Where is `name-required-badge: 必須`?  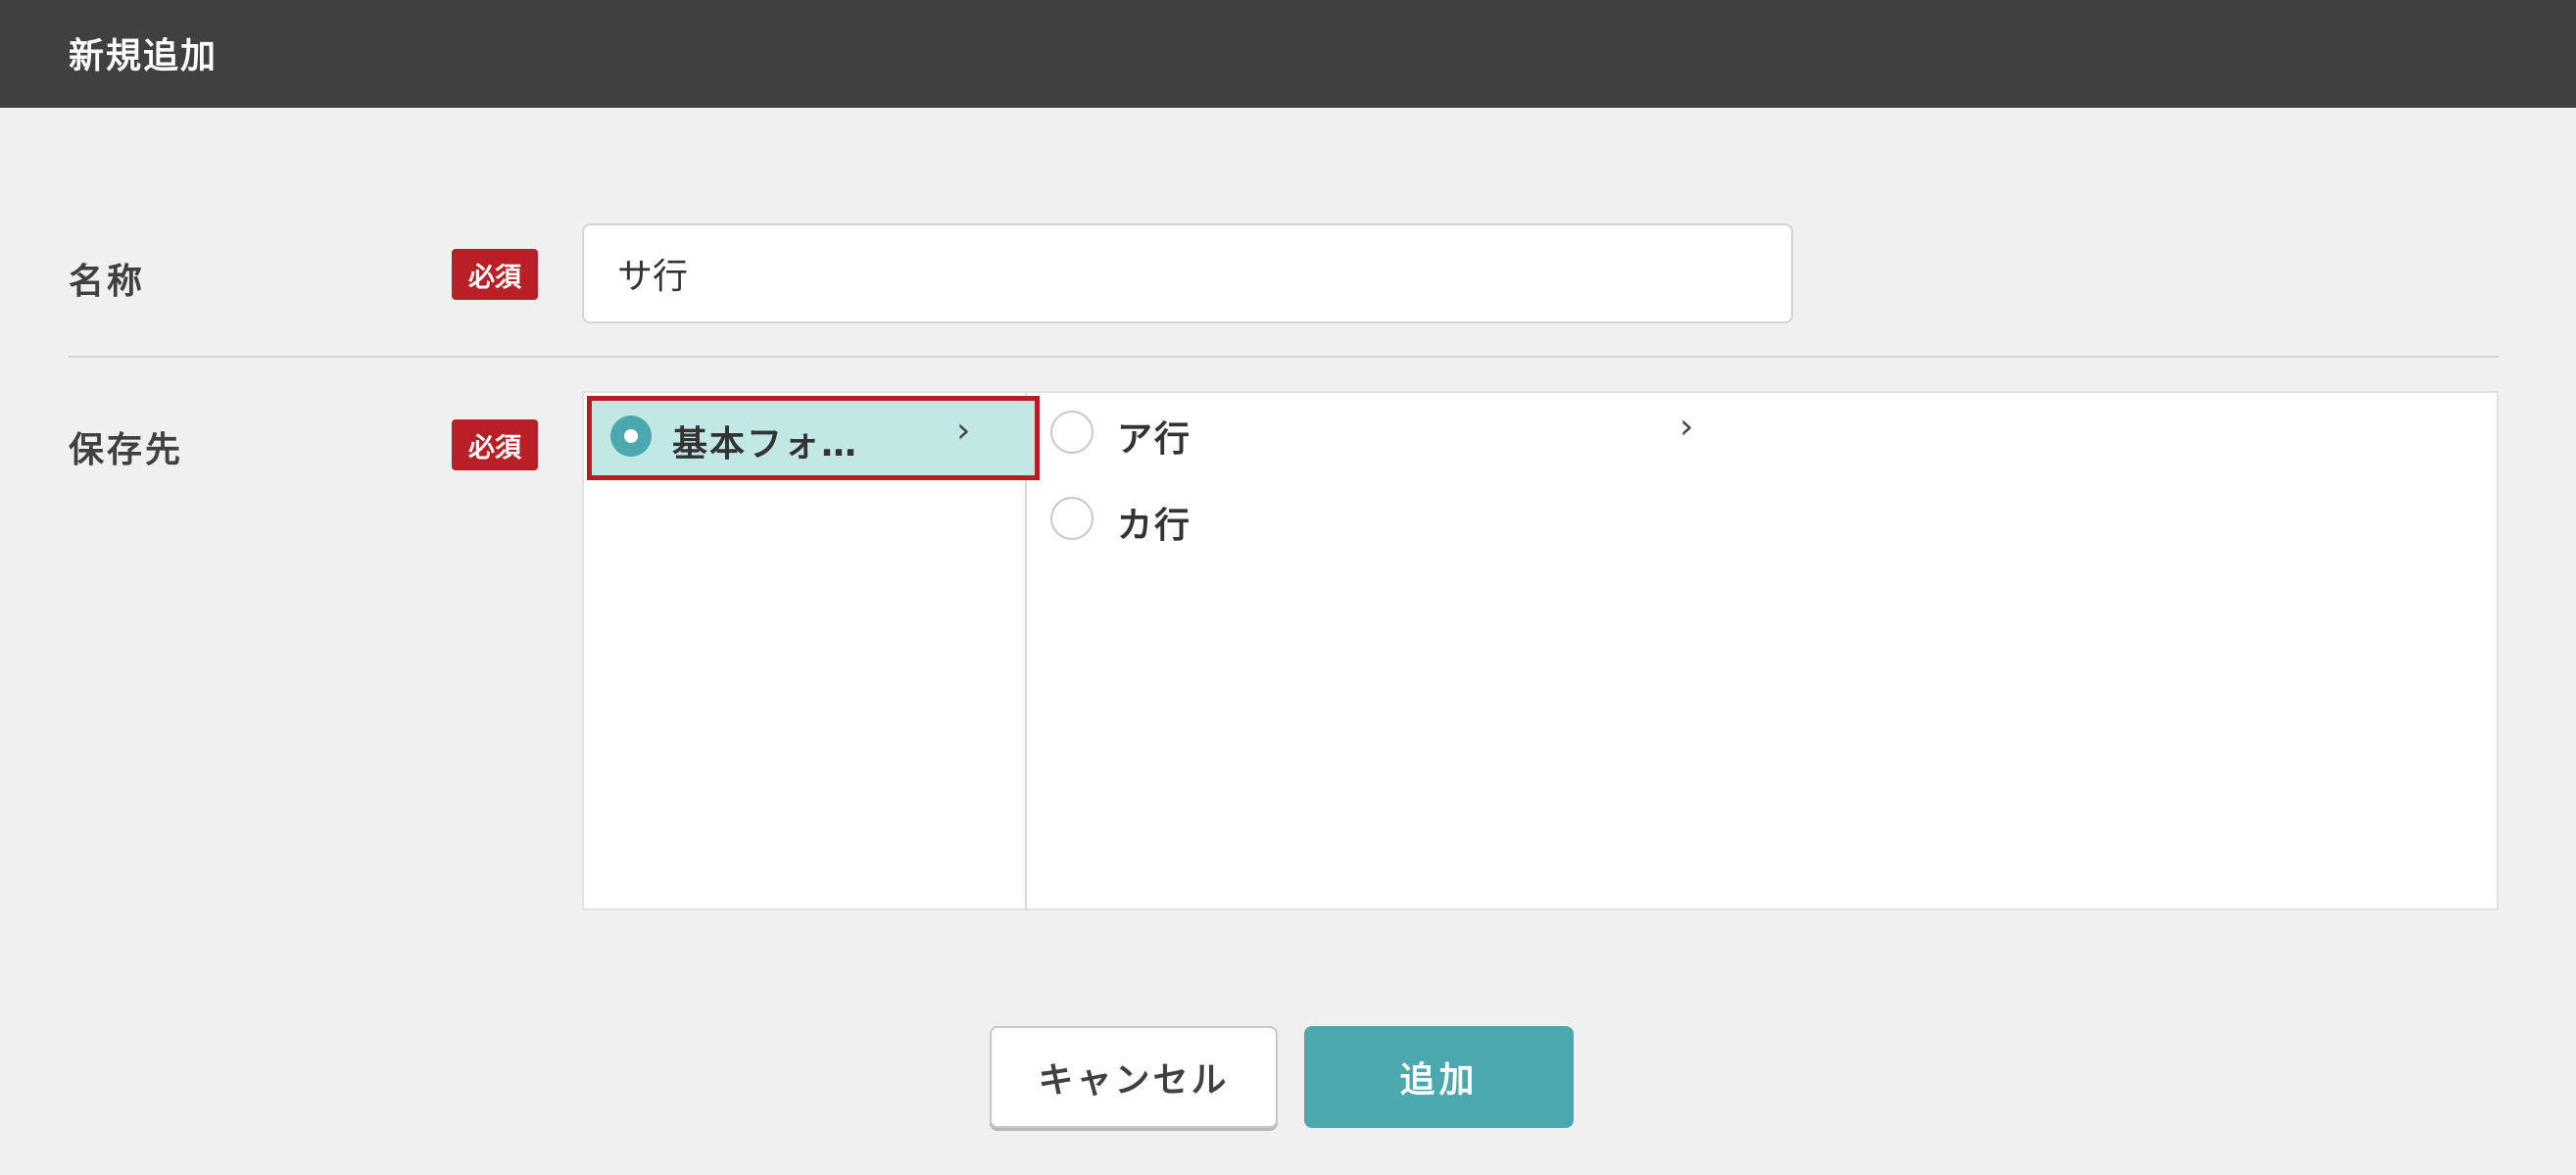
name-required-badge: 必須 is located at coordinates (495, 274).